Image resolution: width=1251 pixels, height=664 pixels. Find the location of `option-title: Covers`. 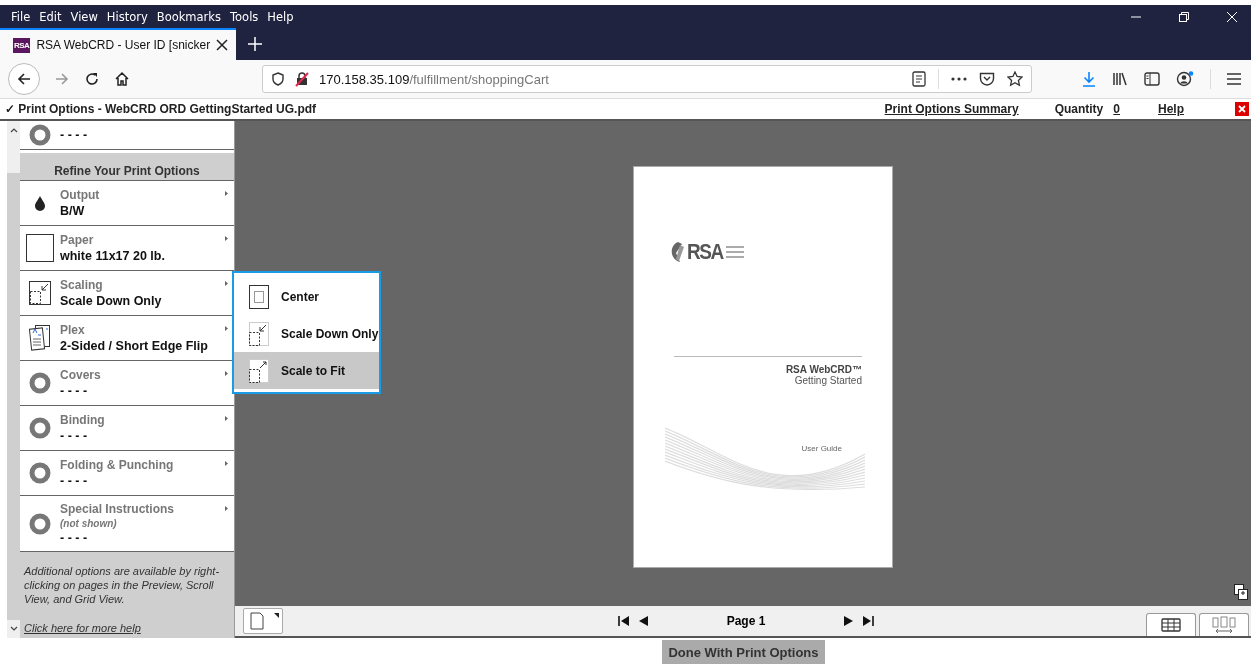

option-title: Covers is located at coordinates (80, 375).